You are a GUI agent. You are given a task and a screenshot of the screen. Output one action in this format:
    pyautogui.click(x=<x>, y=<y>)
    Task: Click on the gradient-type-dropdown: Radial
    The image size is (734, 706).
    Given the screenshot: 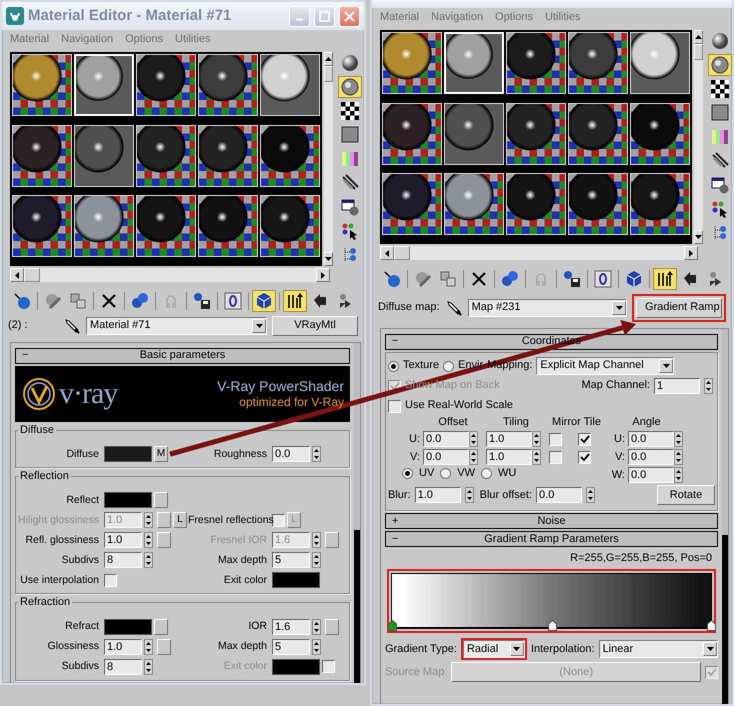 What is the action you would take?
    pyautogui.click(x=493, y=649)
    